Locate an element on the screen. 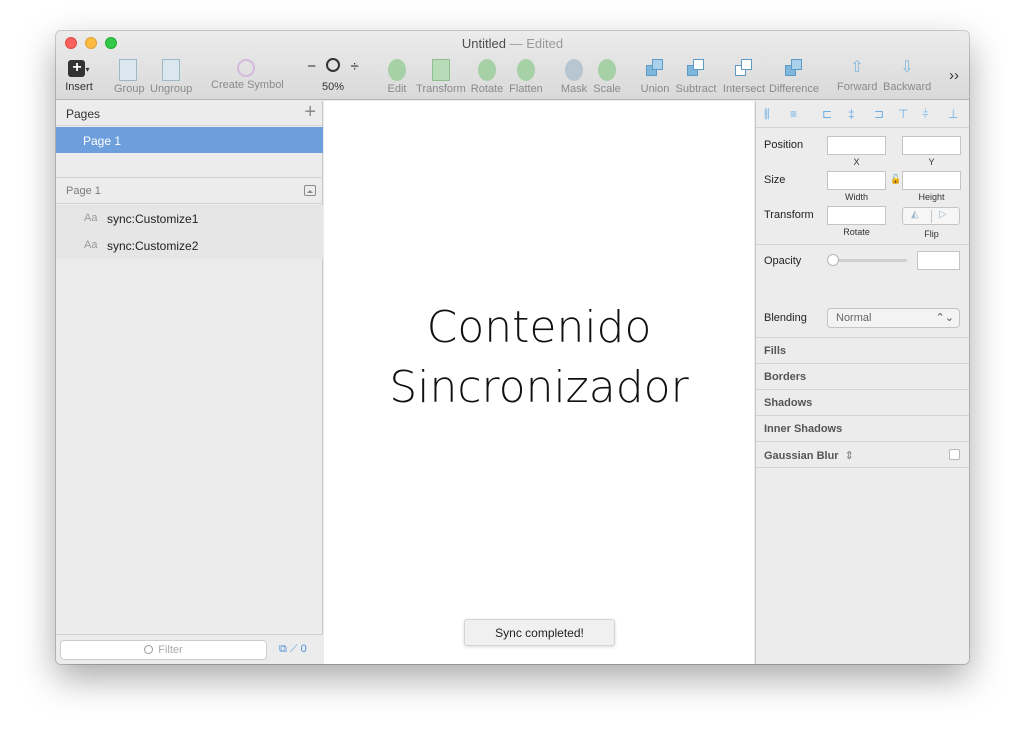  gaussian-blur-label: Gaussian Blur is located at coordinates (801, 456).